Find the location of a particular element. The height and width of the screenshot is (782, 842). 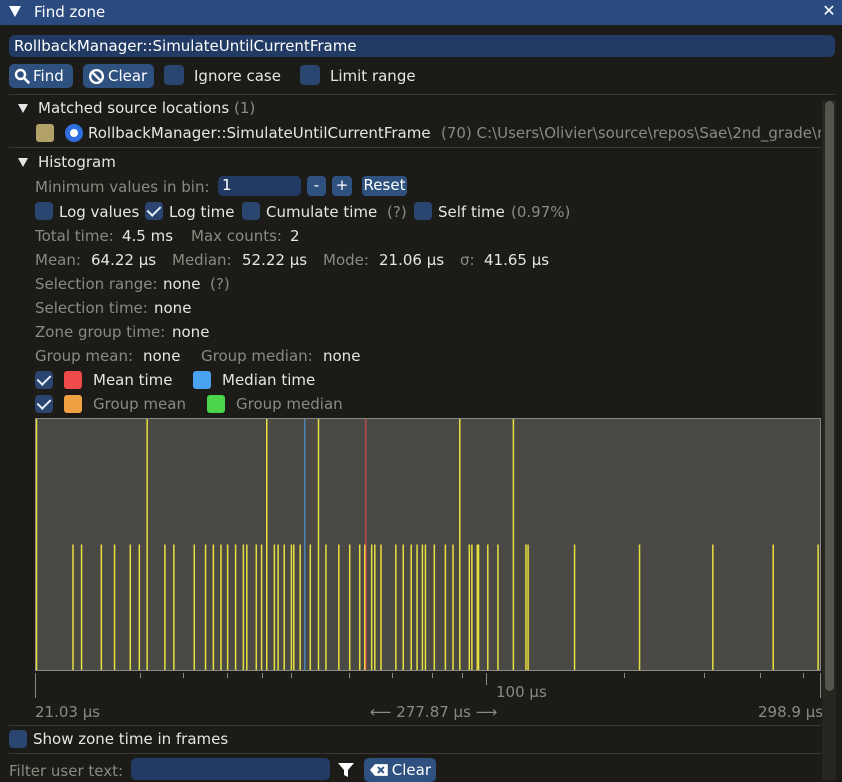

filter-clear-button: Clear is located at coordinates (400, 770).